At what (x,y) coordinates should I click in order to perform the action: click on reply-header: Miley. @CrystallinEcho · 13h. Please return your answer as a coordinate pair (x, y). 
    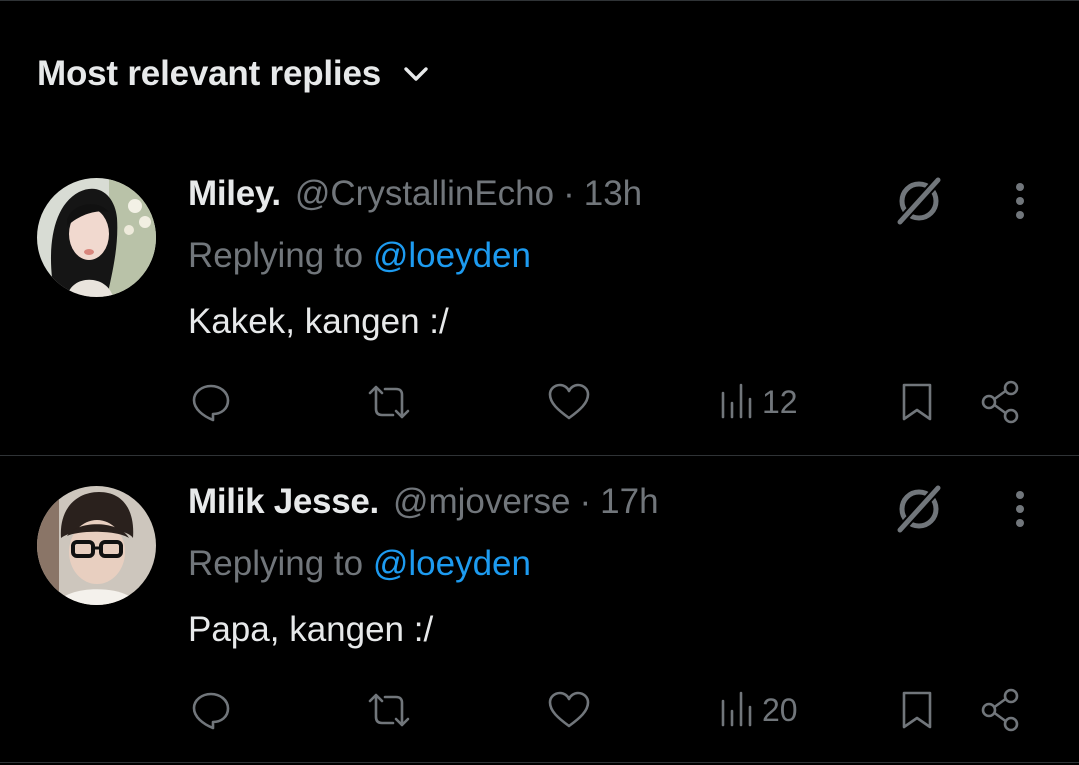
    Looking at the image, I should click on (415, 197).